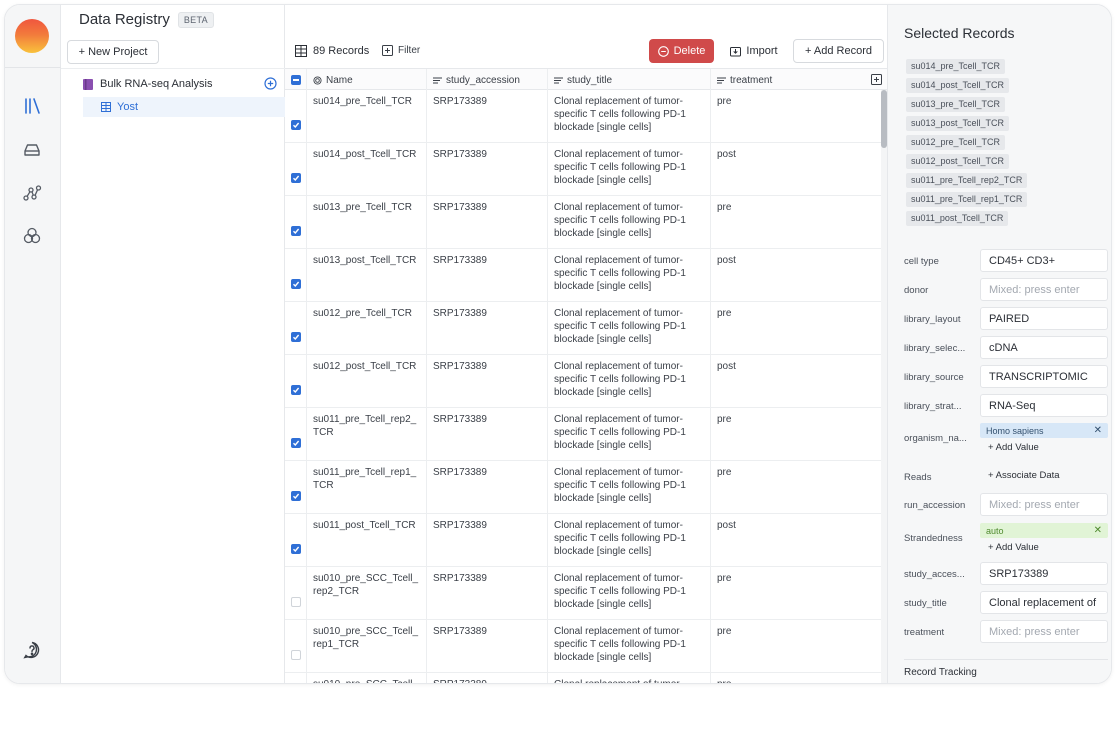  What do you see at coordinates (367, 80) in the screenshot?
I see `column-header-name: Name` at bounding box center [367, 80].